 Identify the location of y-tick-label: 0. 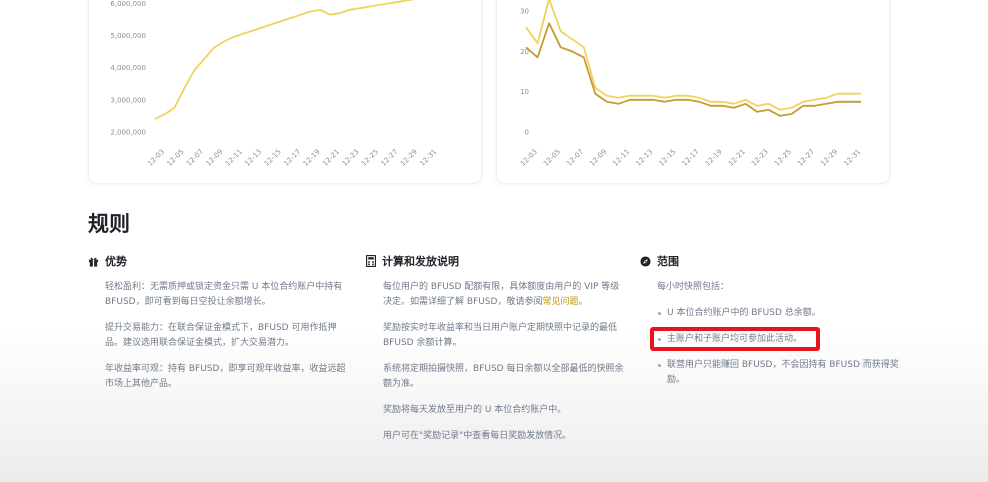
(527, 133).